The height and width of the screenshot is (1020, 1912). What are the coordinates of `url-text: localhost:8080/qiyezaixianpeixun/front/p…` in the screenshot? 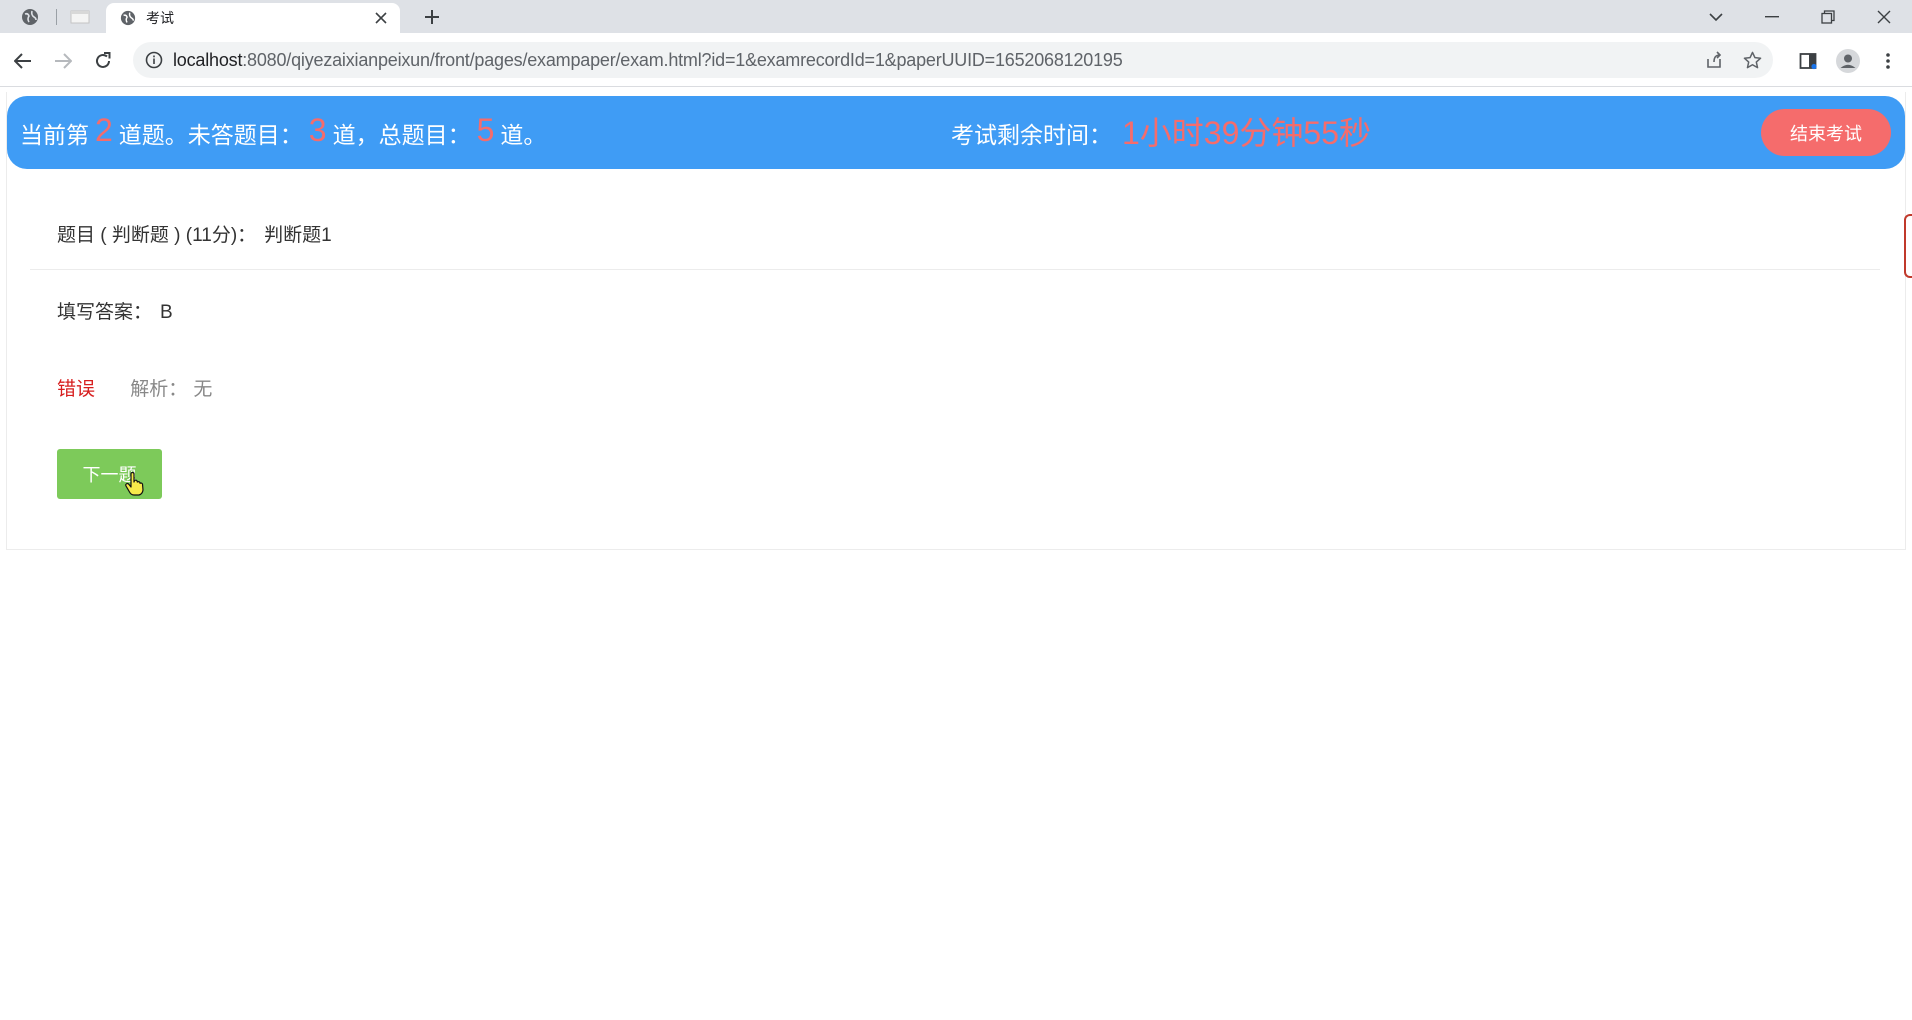 It's located at (648, 60).